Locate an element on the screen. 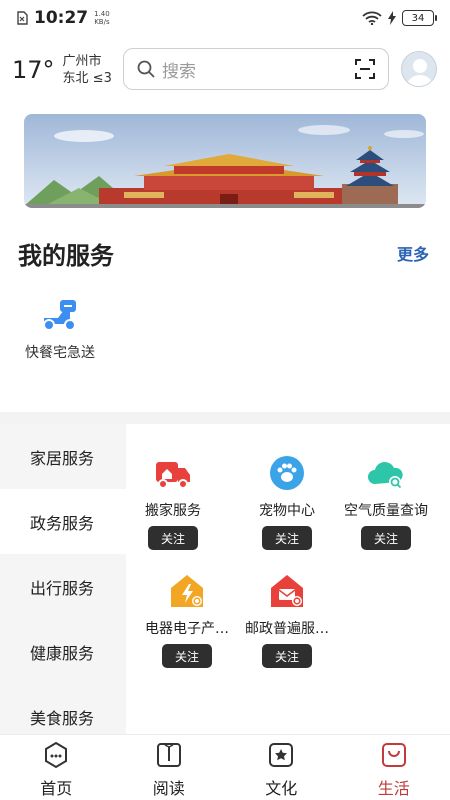  service-item-delivery: 快餐宅急送 is located at coordinates (60, 329).